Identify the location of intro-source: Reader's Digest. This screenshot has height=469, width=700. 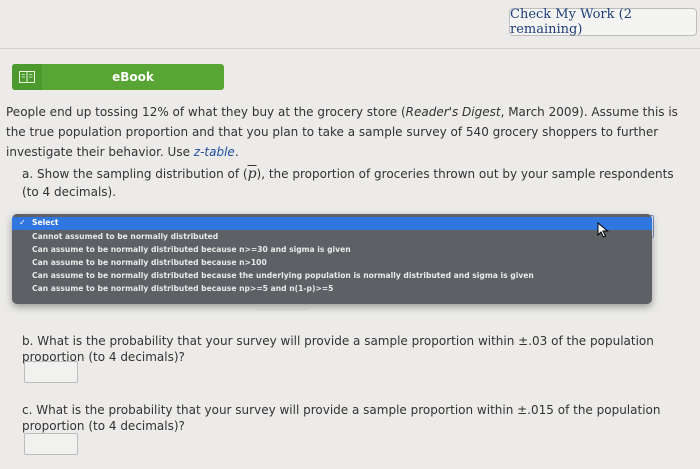
(453, 112).